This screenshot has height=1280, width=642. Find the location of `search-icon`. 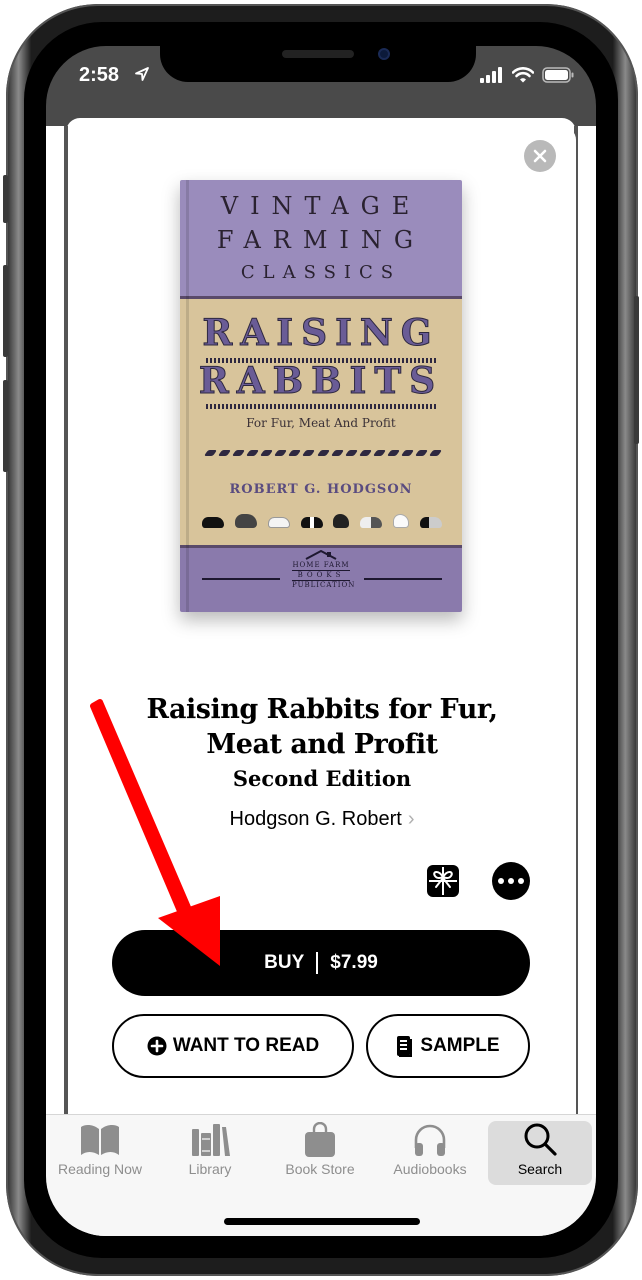

search-icon is located at coordinates (540, 1139).